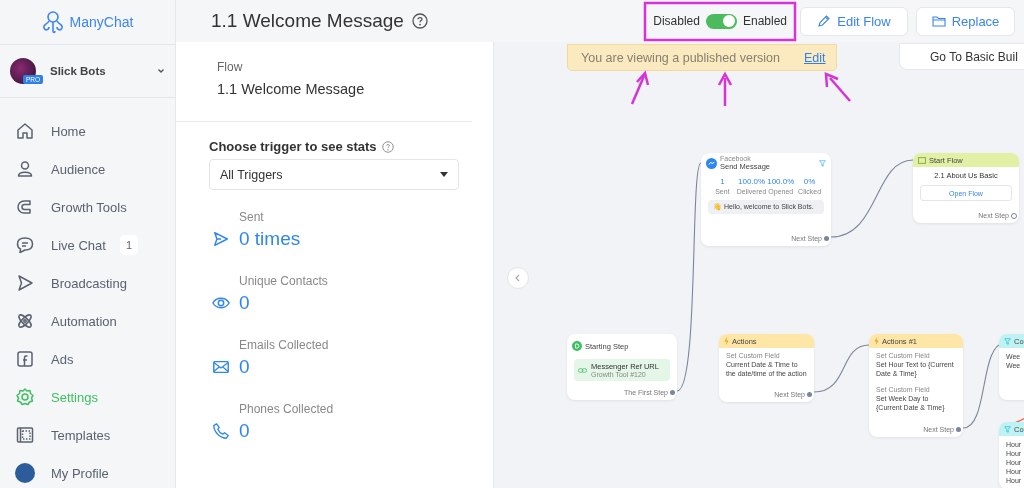 The width and height of the screenshot is (1024, 488). Describe the element at coordinates (444, 174) in the screenshot. I see `caret-icon` at that location.